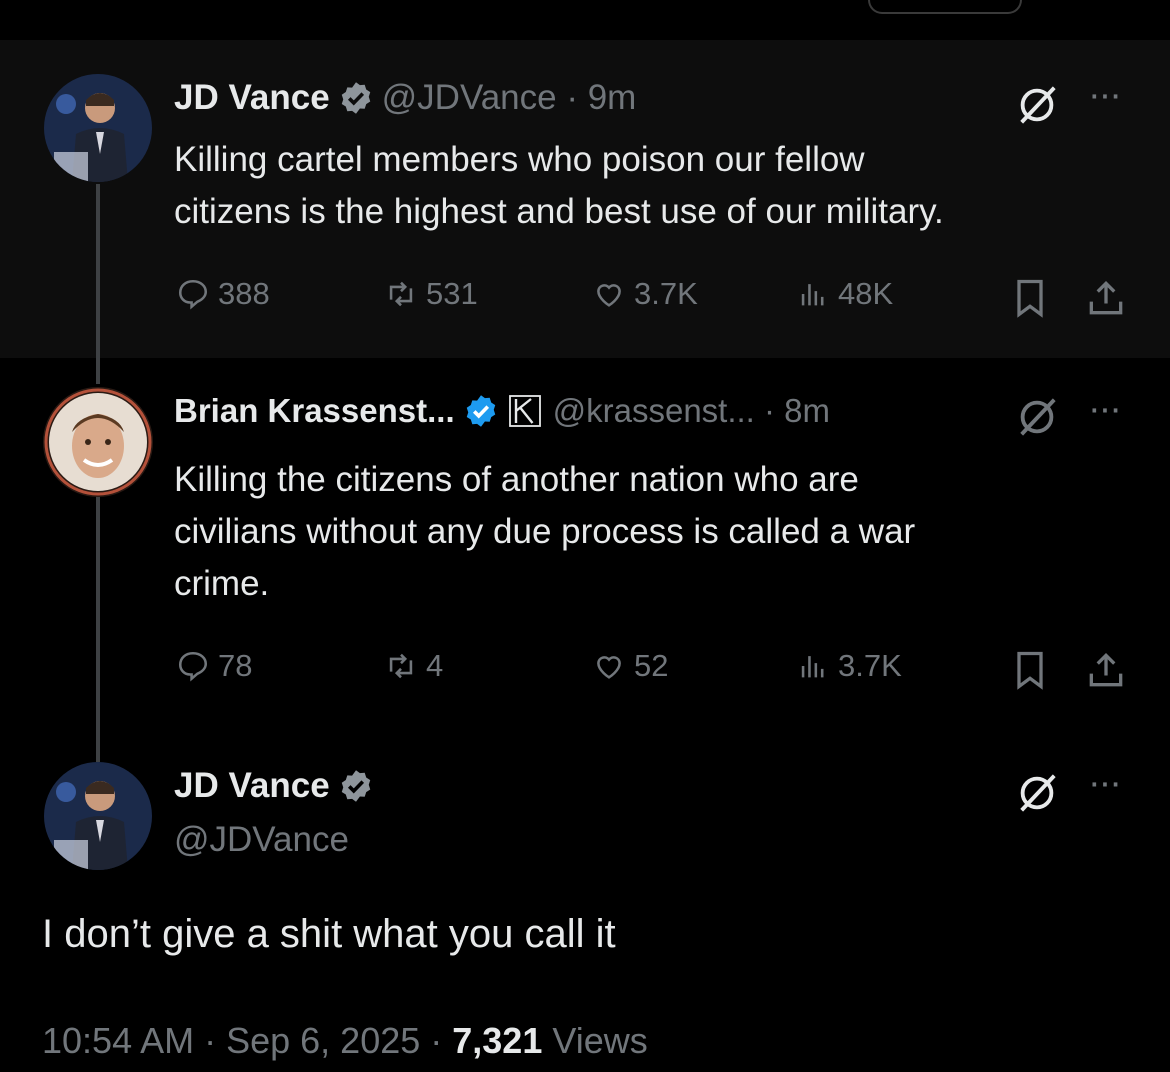  I want to click on views-count: 48K, so click(866, 293).